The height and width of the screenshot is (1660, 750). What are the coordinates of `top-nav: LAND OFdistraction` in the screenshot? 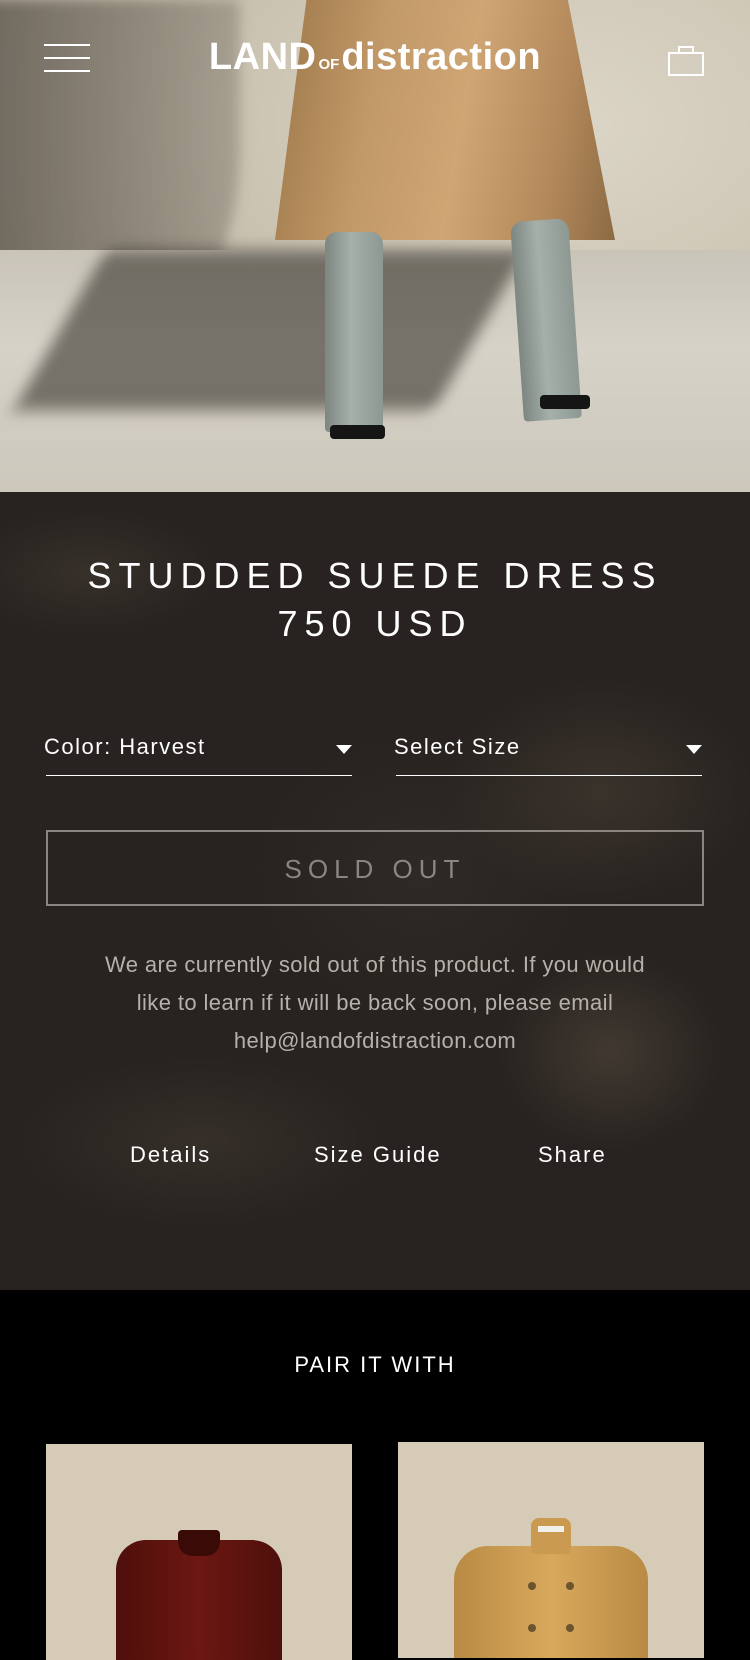 It's located at (375, 60).